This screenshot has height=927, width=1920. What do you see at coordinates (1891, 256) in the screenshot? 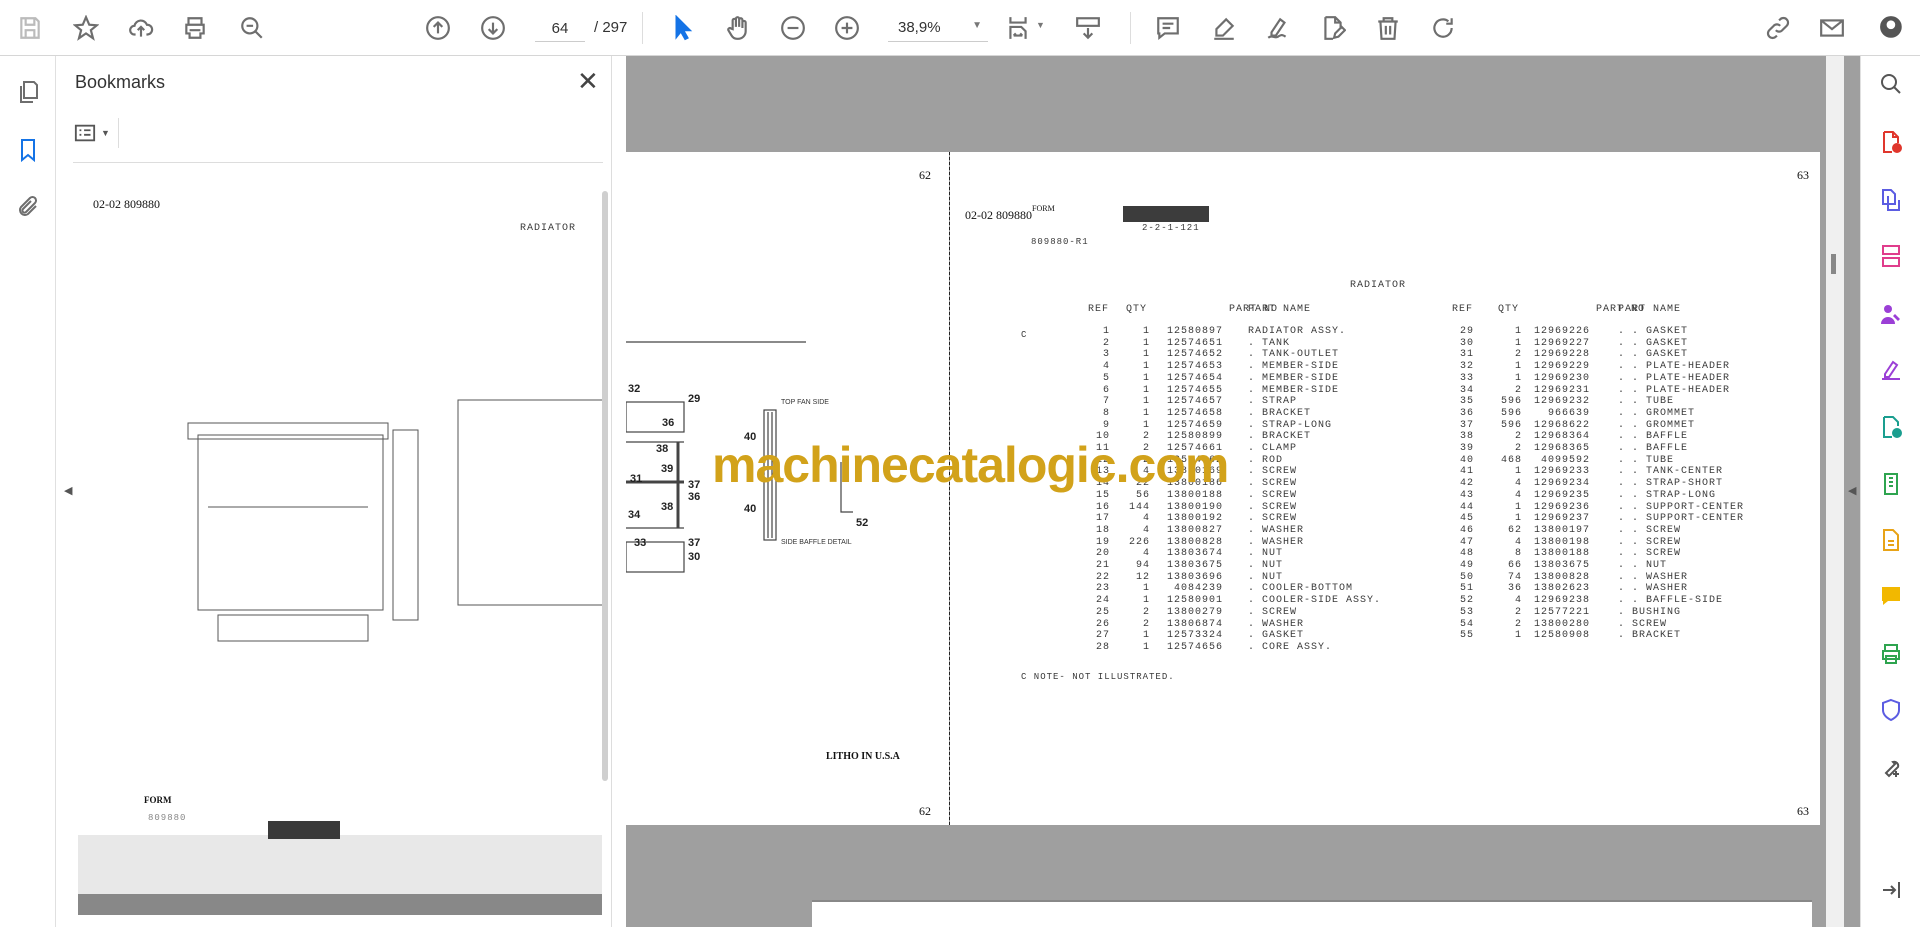
I see `organize-pages-icon` at bounding box center [1891, 256].